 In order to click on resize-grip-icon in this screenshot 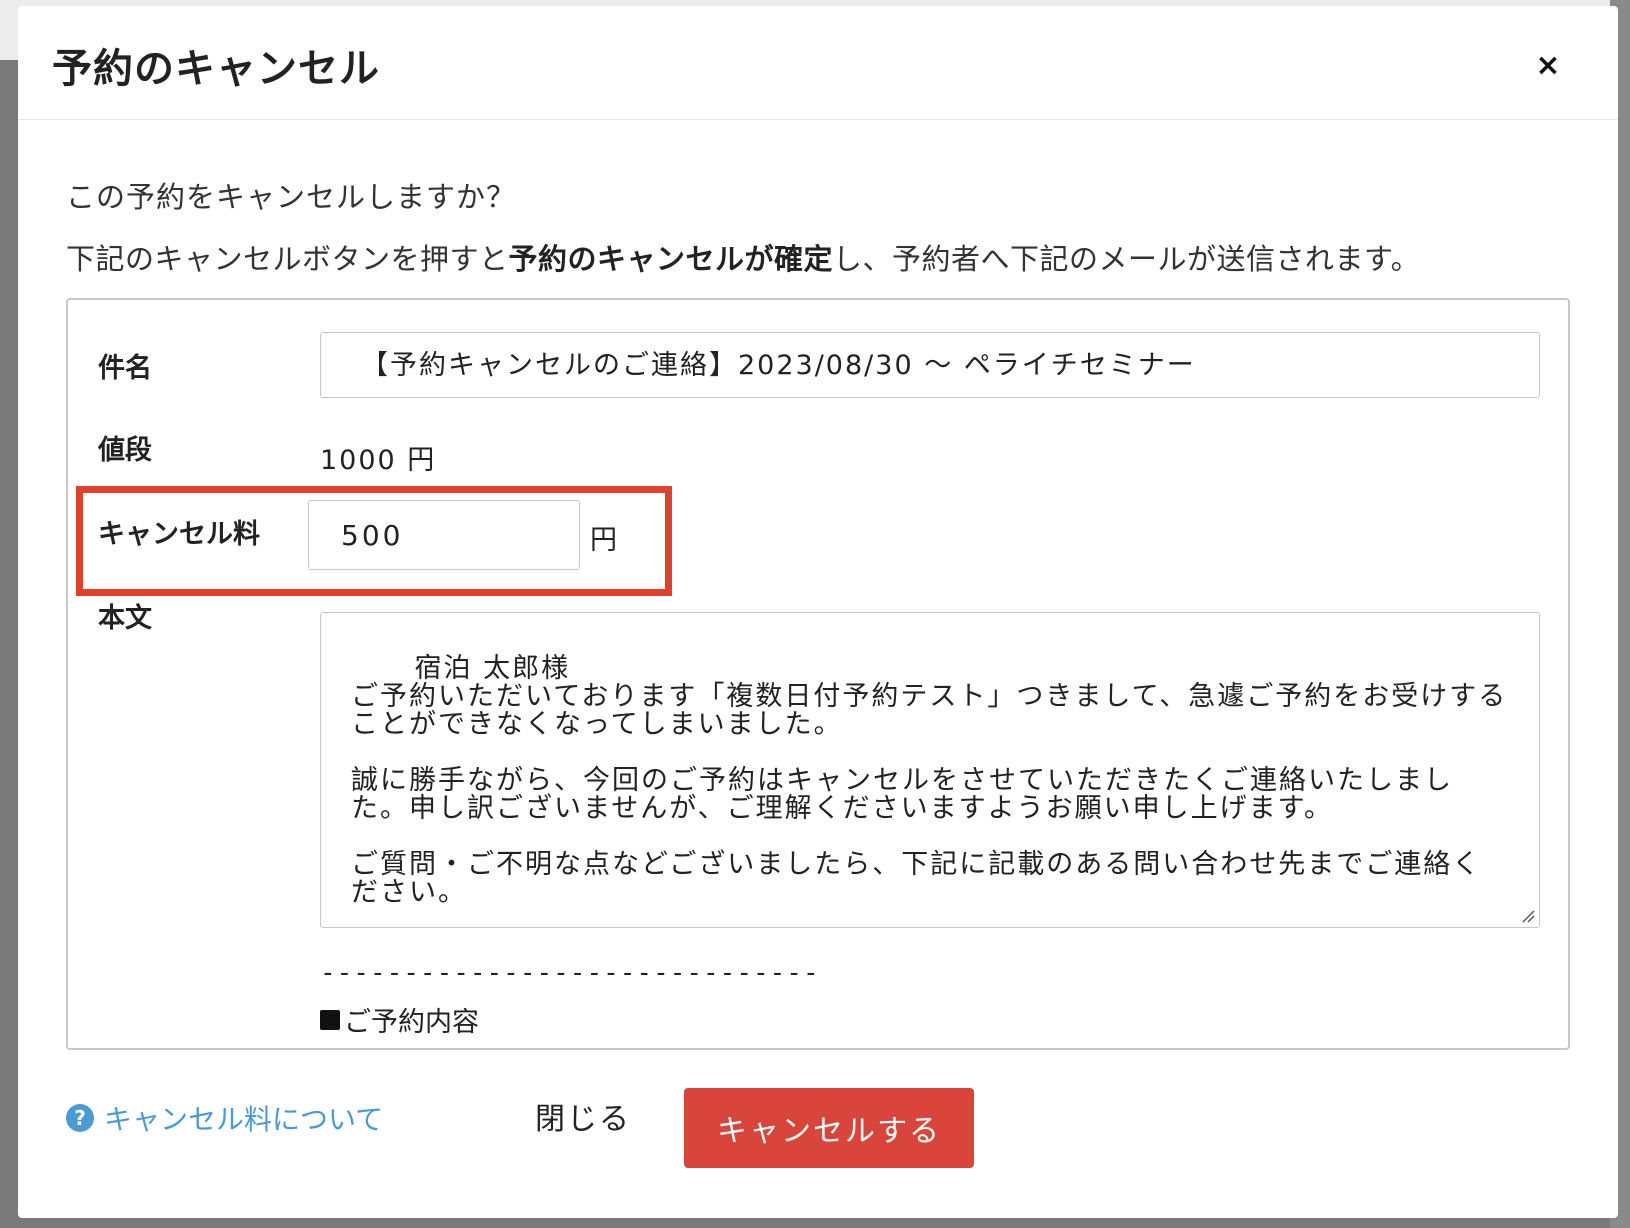, I will do `click(1528, 916)`.